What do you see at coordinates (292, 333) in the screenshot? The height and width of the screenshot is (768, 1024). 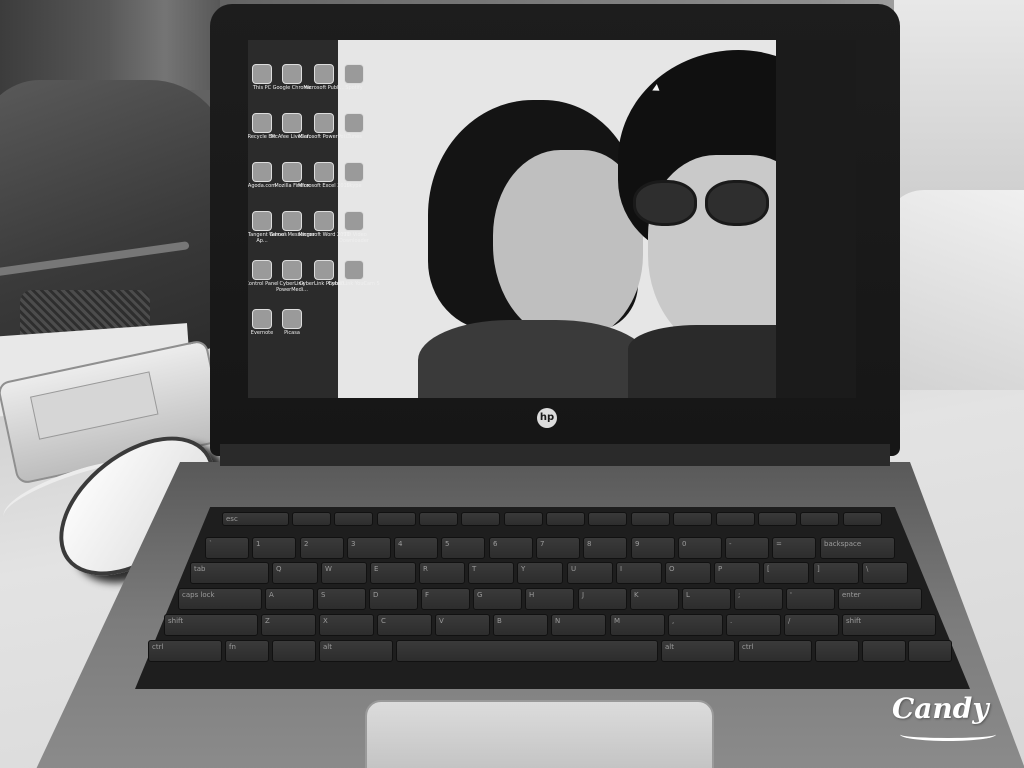 I see `desktop-icon-label: Picasa` at bounding box center [292, 333].